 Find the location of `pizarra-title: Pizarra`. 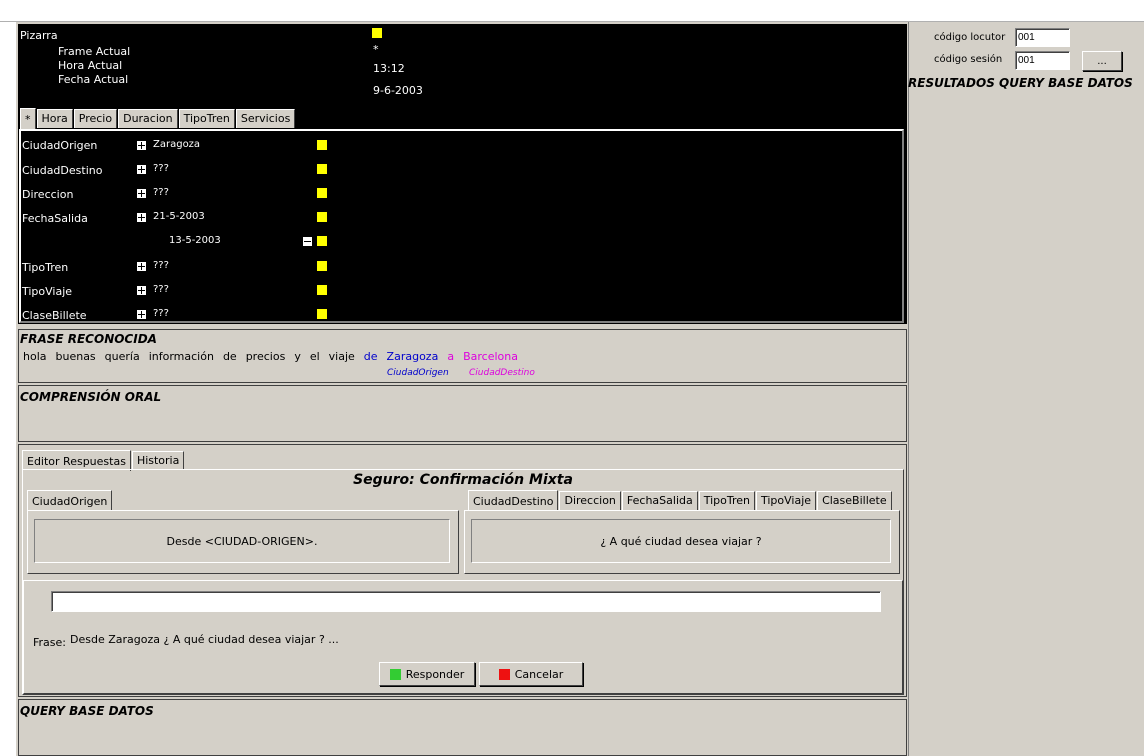

pizarra-title: Pizarra is located at coordinates (39, 35).